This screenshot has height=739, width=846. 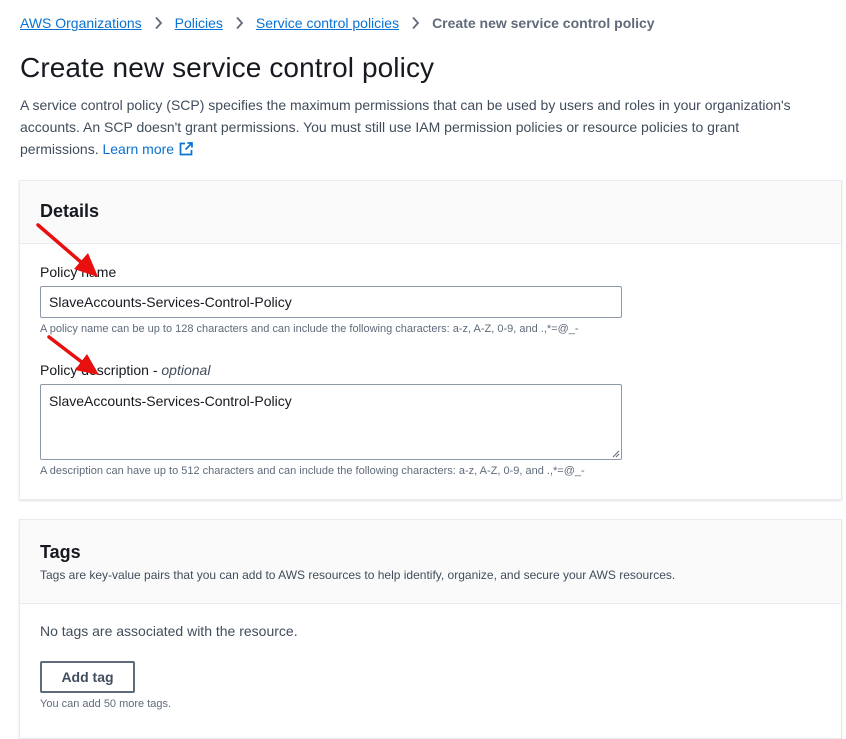 I want to click on breadcrumb-aws-organizations: AWS Organizations, so click(x=81, y=23).